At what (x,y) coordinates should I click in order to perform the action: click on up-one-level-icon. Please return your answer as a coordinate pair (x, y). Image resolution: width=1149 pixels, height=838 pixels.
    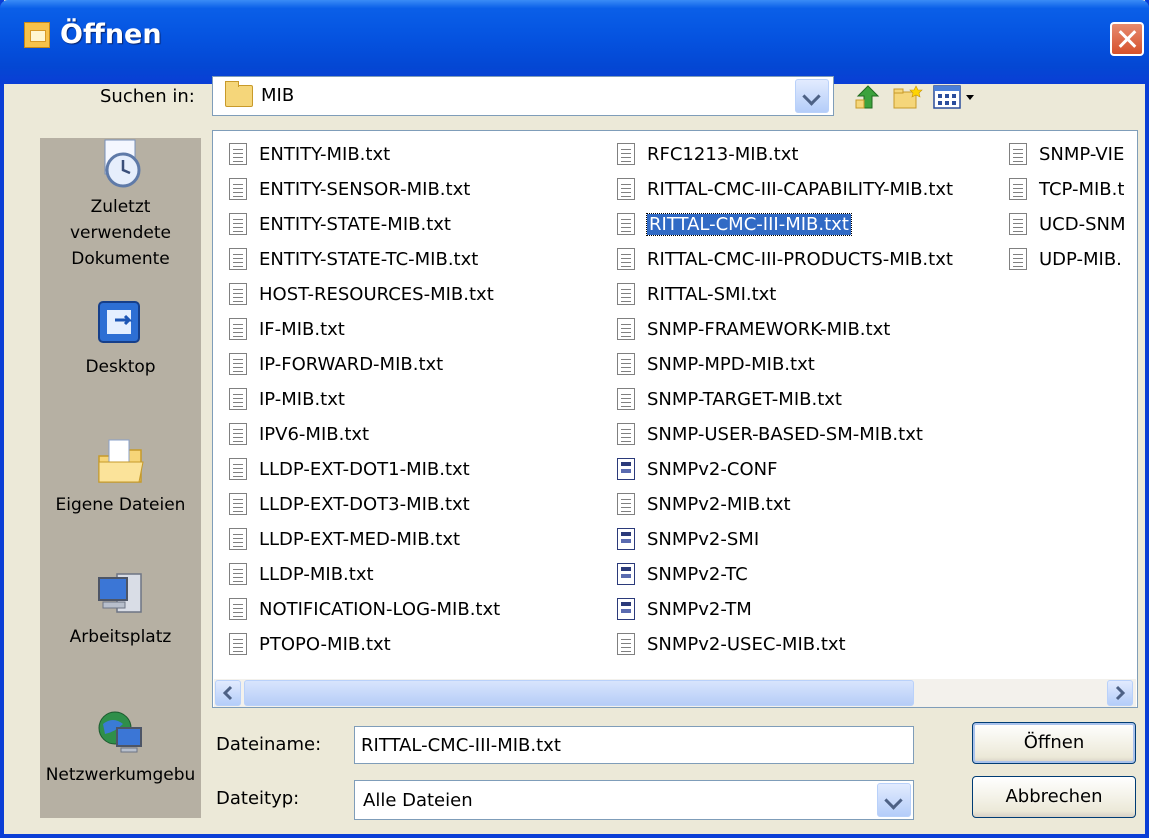
    Looking at the image, I should click on (869, 97).